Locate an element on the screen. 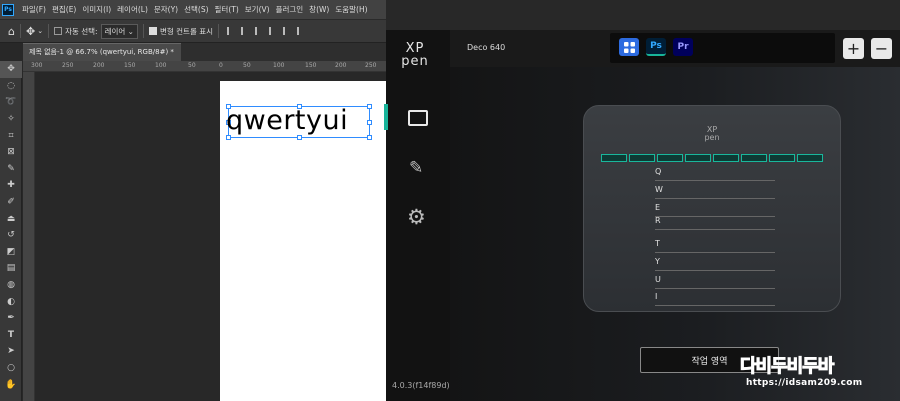  add-app-button: + is located at coordinates (853, 48).